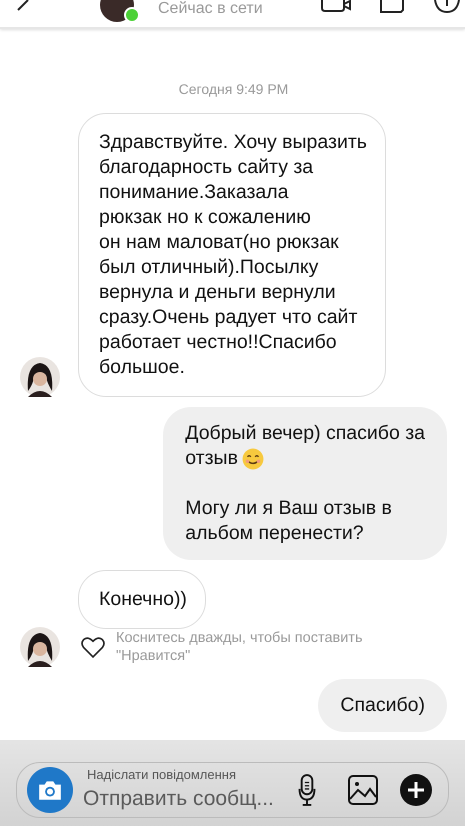 Image resolution: width=465 pixels, height=826 pixels. Describe the element at coordinates (142, 599) in the screenshot. I see `message-bubble: Конечно))` at that location.